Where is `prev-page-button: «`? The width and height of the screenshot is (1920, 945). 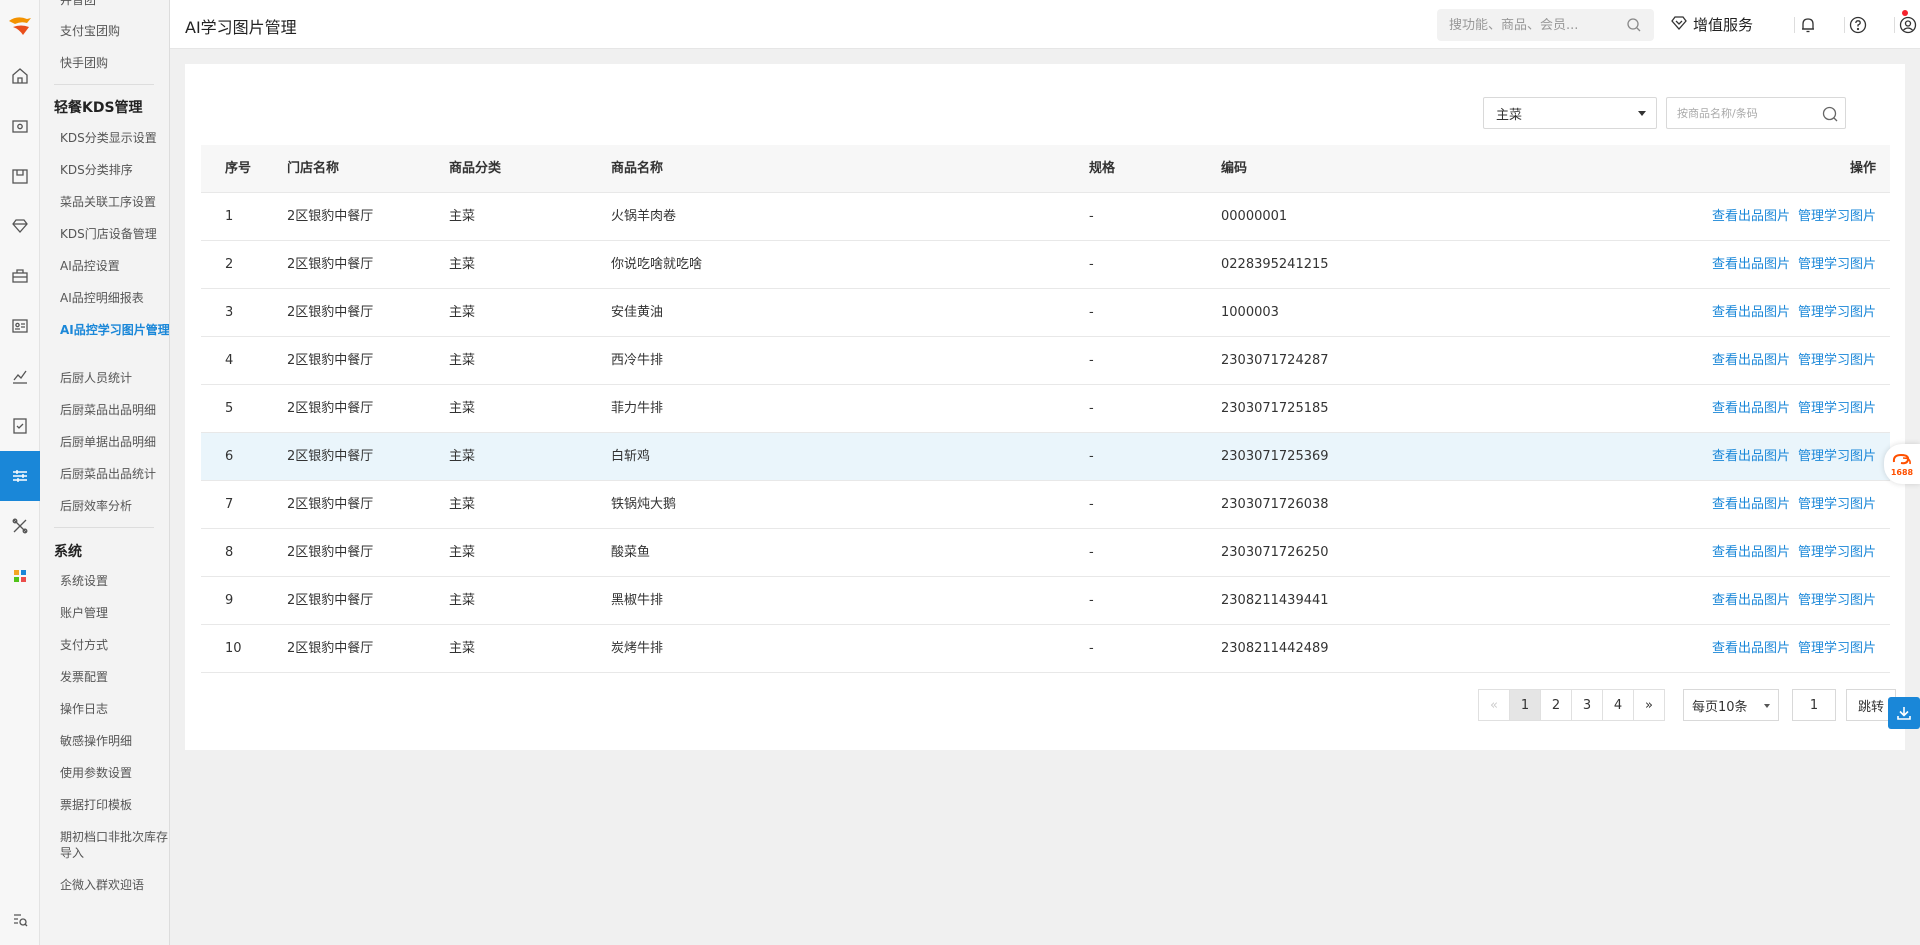 prev-page-button: « is located at coordinates (1494, 705).